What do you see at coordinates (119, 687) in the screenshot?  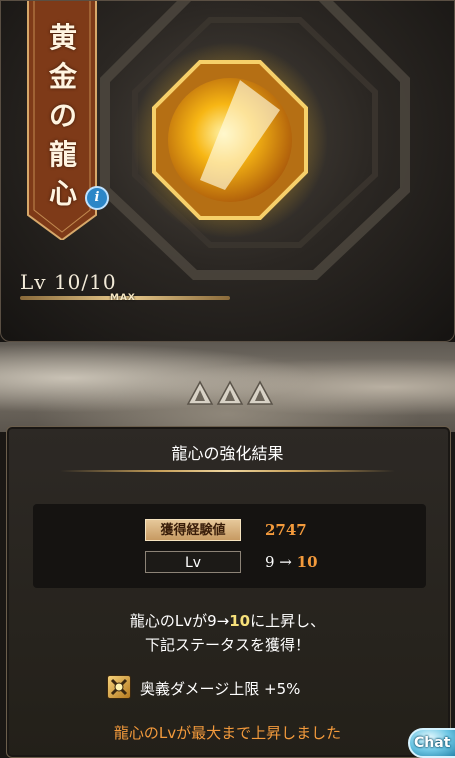 I see `ougi-damage-icon` at bounding box center [119, 687].